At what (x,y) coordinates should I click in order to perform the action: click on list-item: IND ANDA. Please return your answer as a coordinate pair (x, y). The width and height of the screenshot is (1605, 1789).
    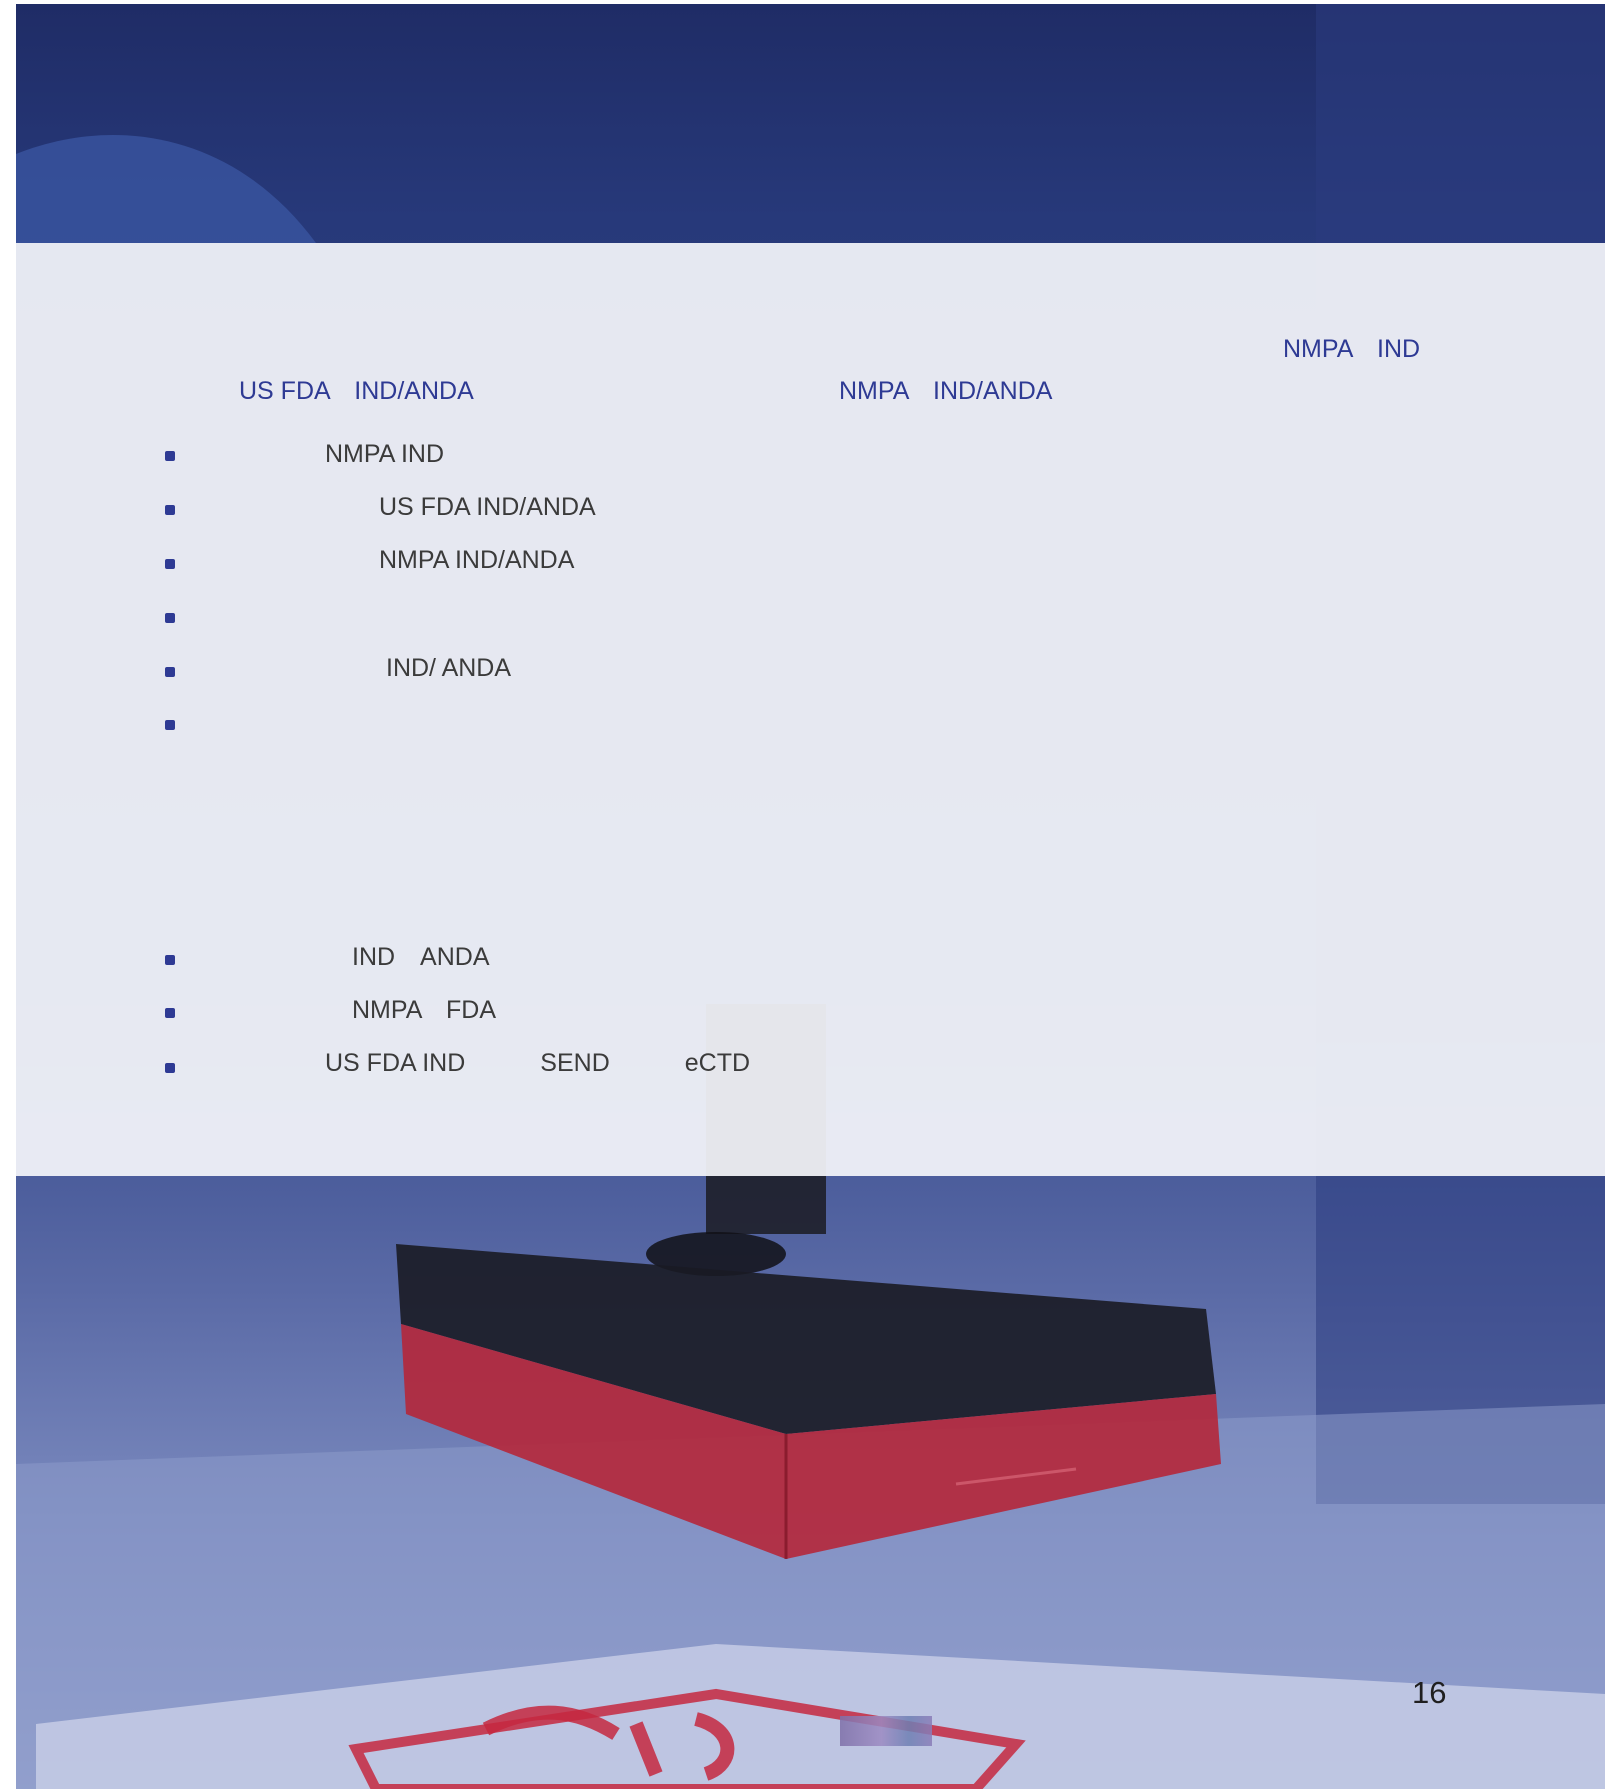
    Looking at the image, I should click on (421, 957).